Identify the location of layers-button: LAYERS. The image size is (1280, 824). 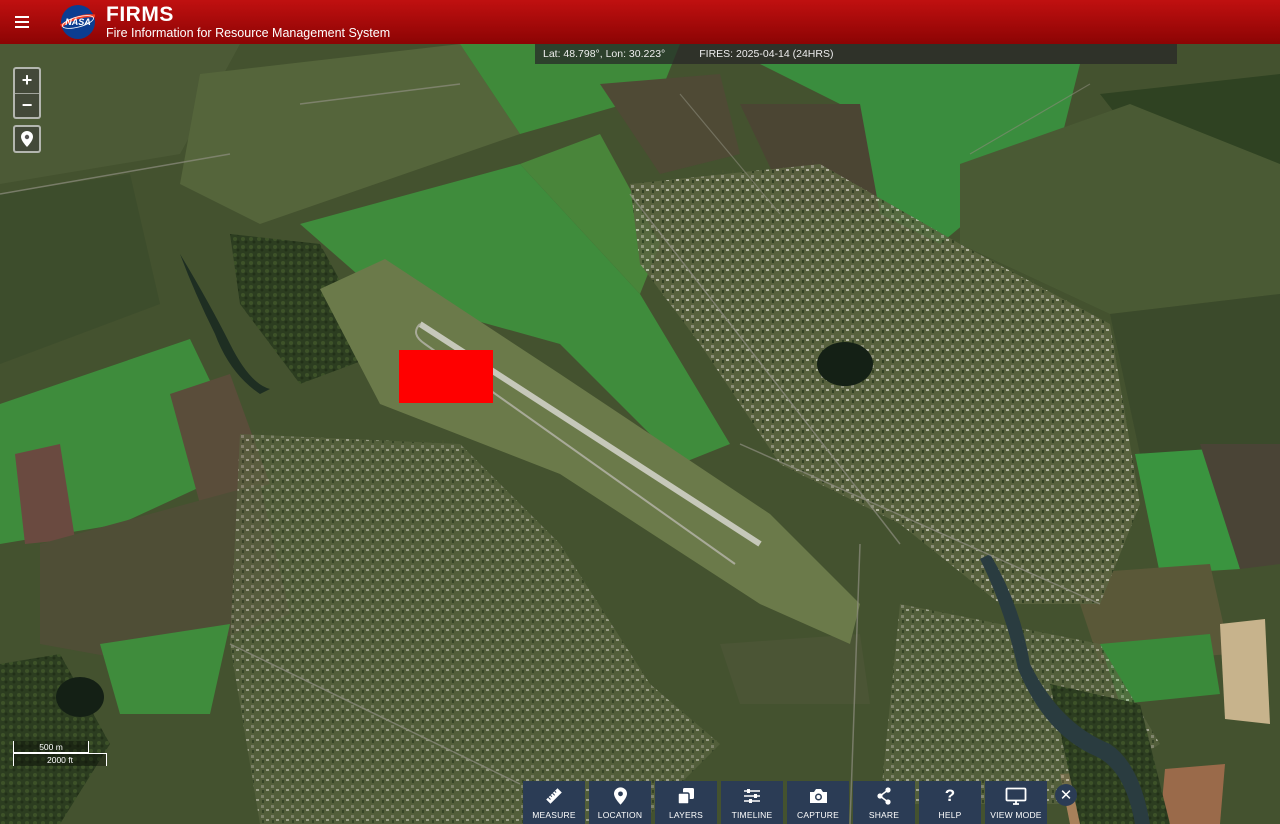
(686, 802).